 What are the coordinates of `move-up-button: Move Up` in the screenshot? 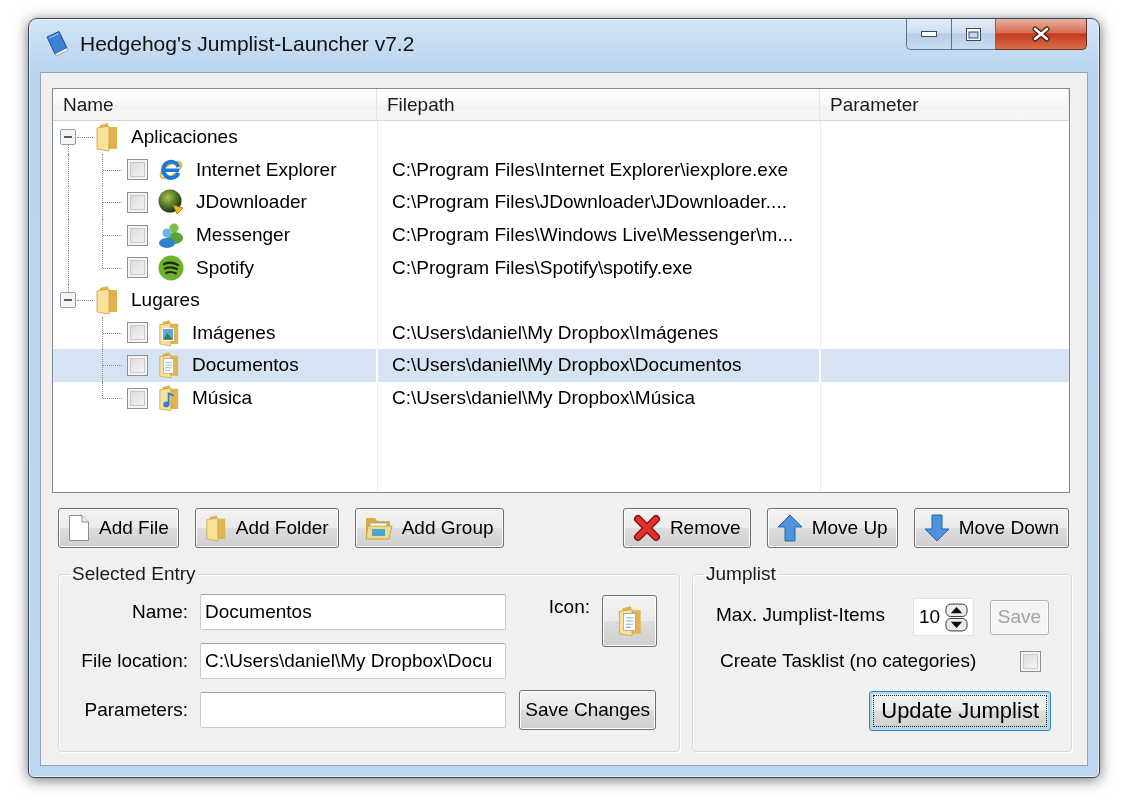 It's located at (832, 528).